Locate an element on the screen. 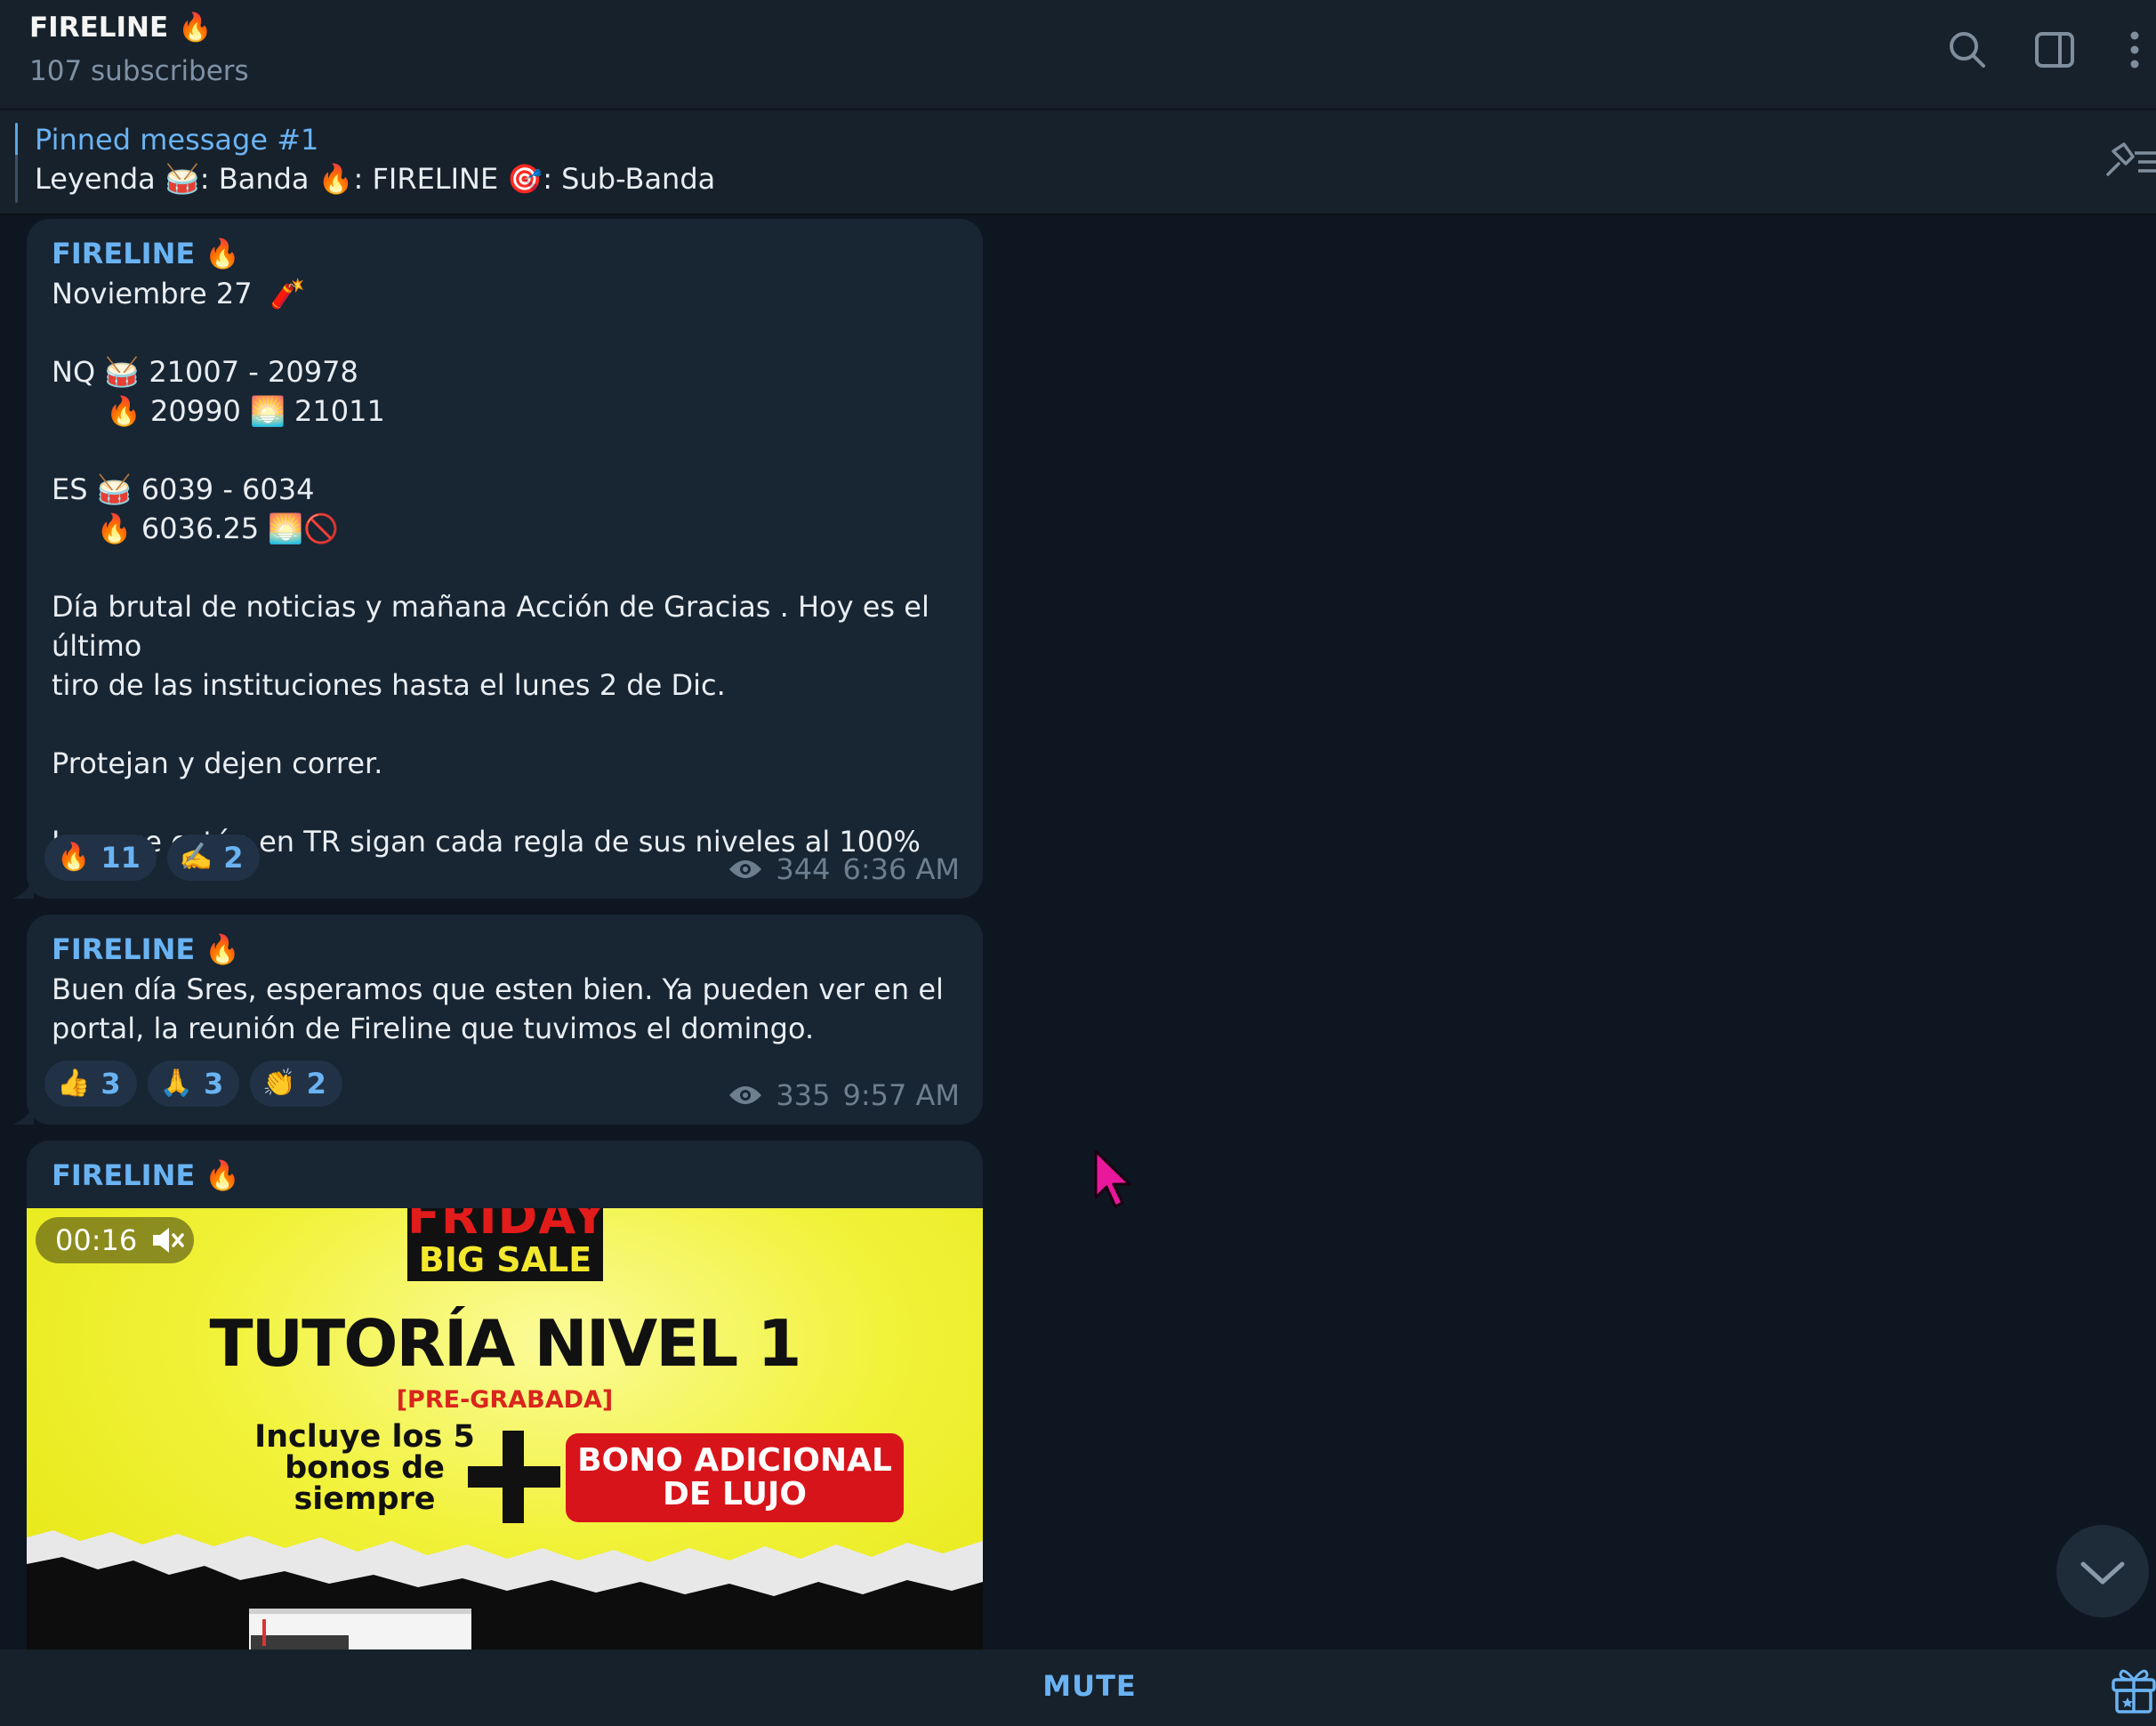 The width and height of the screenshot is (2156, 1726). muted-speaker-icon is located at coordinates (167, 1240).